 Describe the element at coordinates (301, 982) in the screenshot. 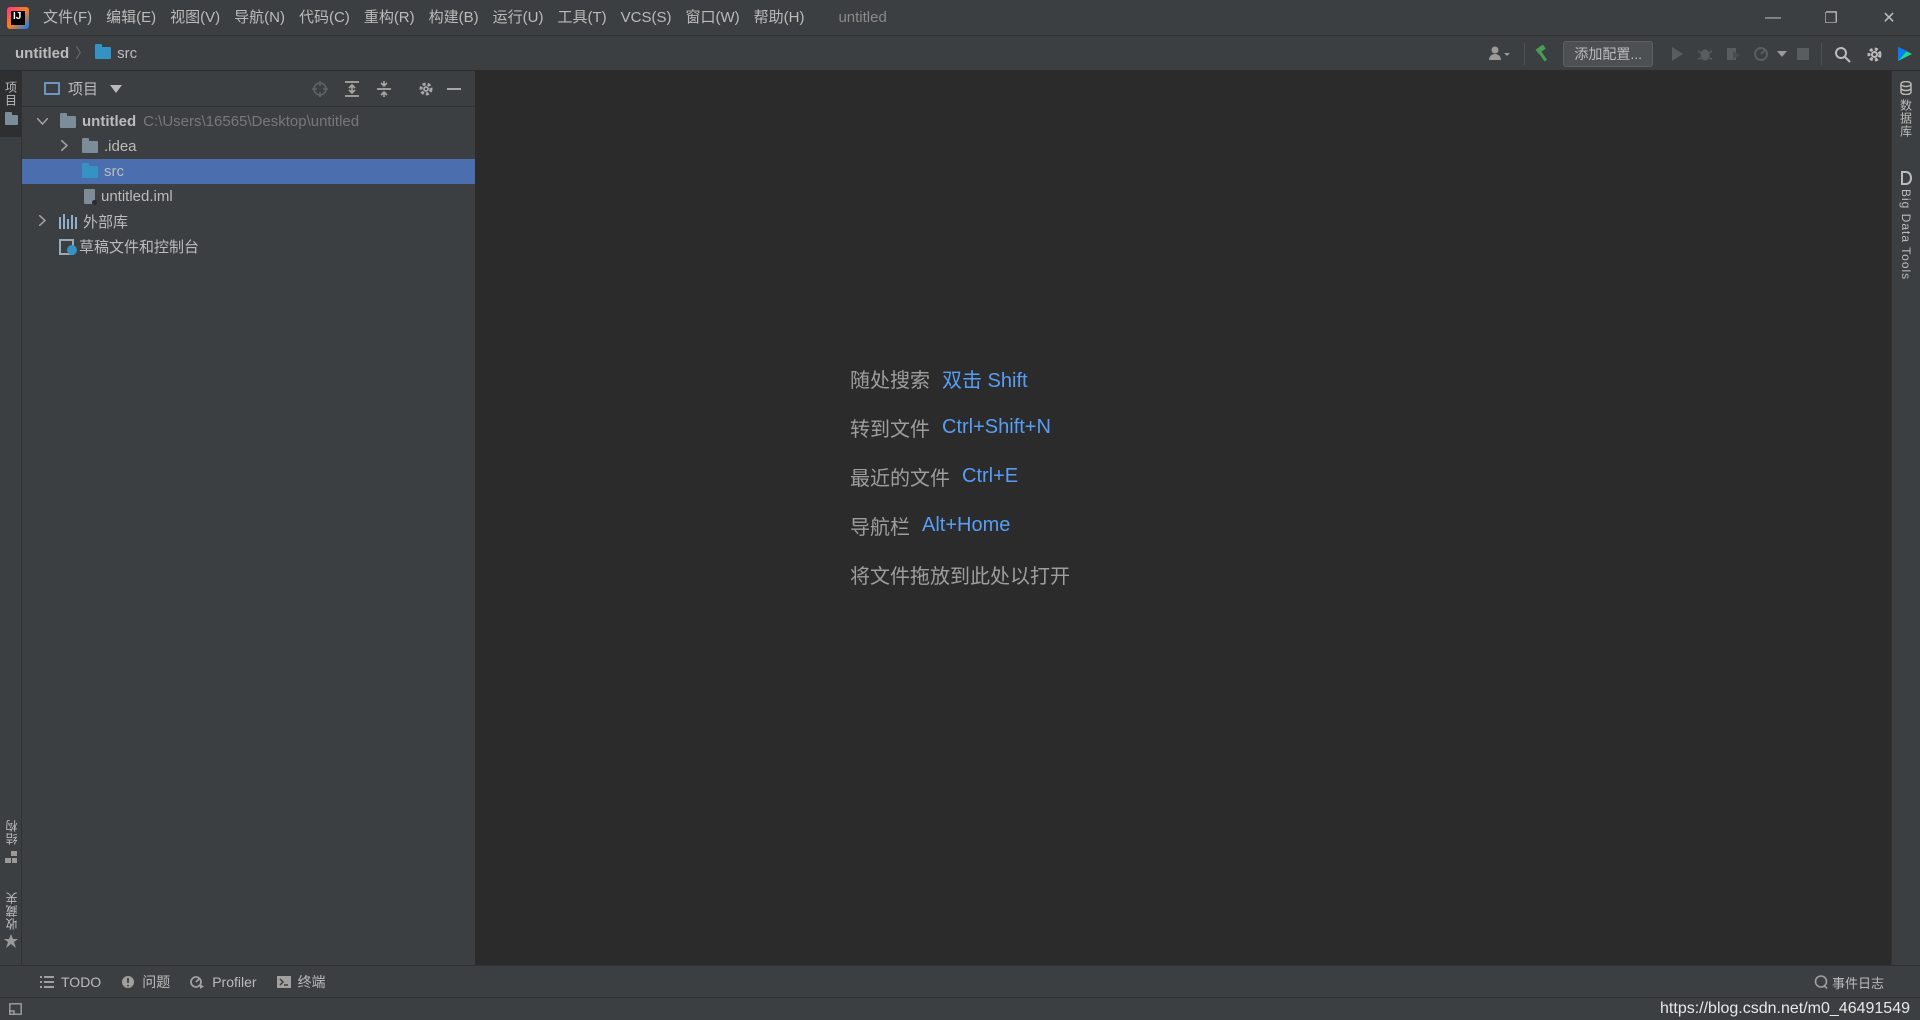

I see `tool-tab-terminal: 终端` at that location.